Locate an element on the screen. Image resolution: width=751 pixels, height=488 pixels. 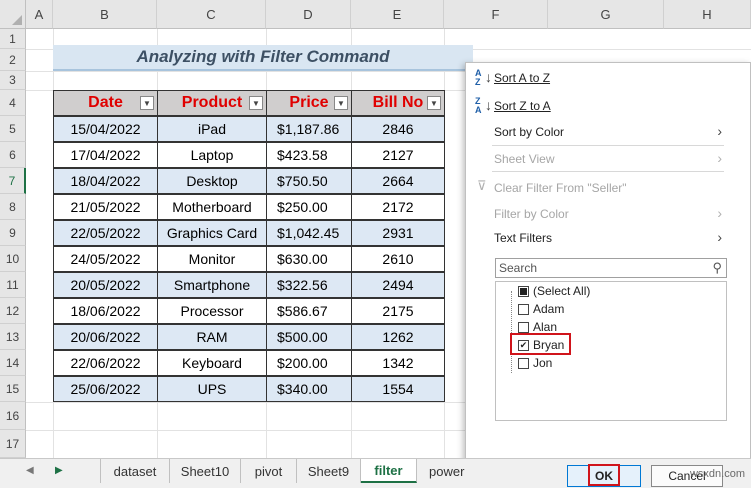
row-header: 8 is located at coordinates (13, 207).